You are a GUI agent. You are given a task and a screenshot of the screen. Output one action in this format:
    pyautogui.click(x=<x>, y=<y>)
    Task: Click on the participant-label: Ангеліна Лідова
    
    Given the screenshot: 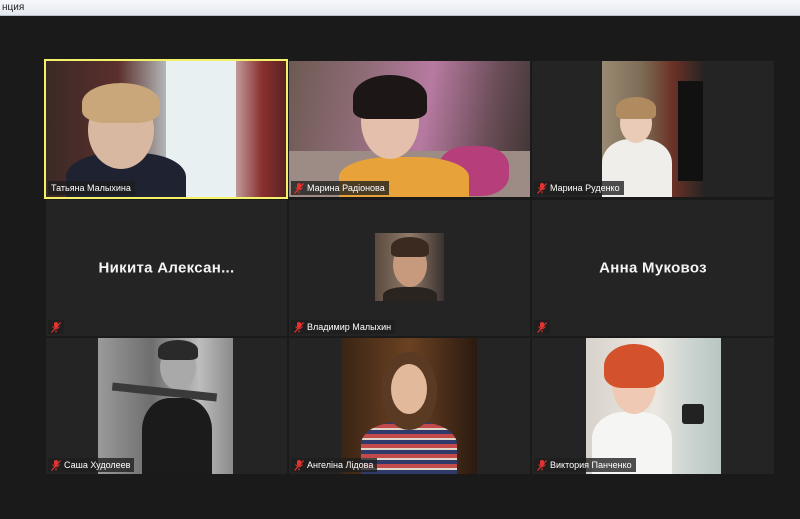 What is the action you would take?
    pyautogui.click(x=334, y=465)
    